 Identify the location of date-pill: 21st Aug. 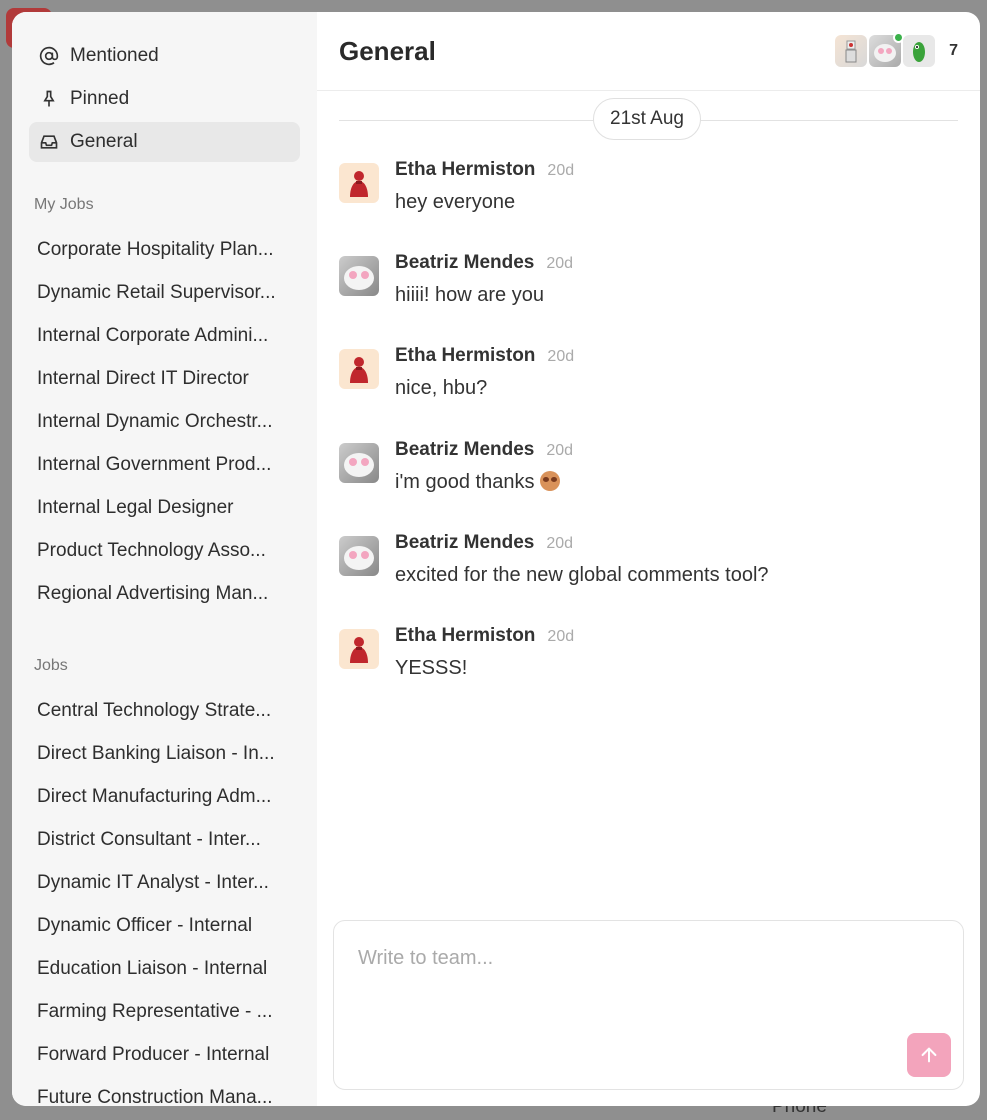
(647, 119).